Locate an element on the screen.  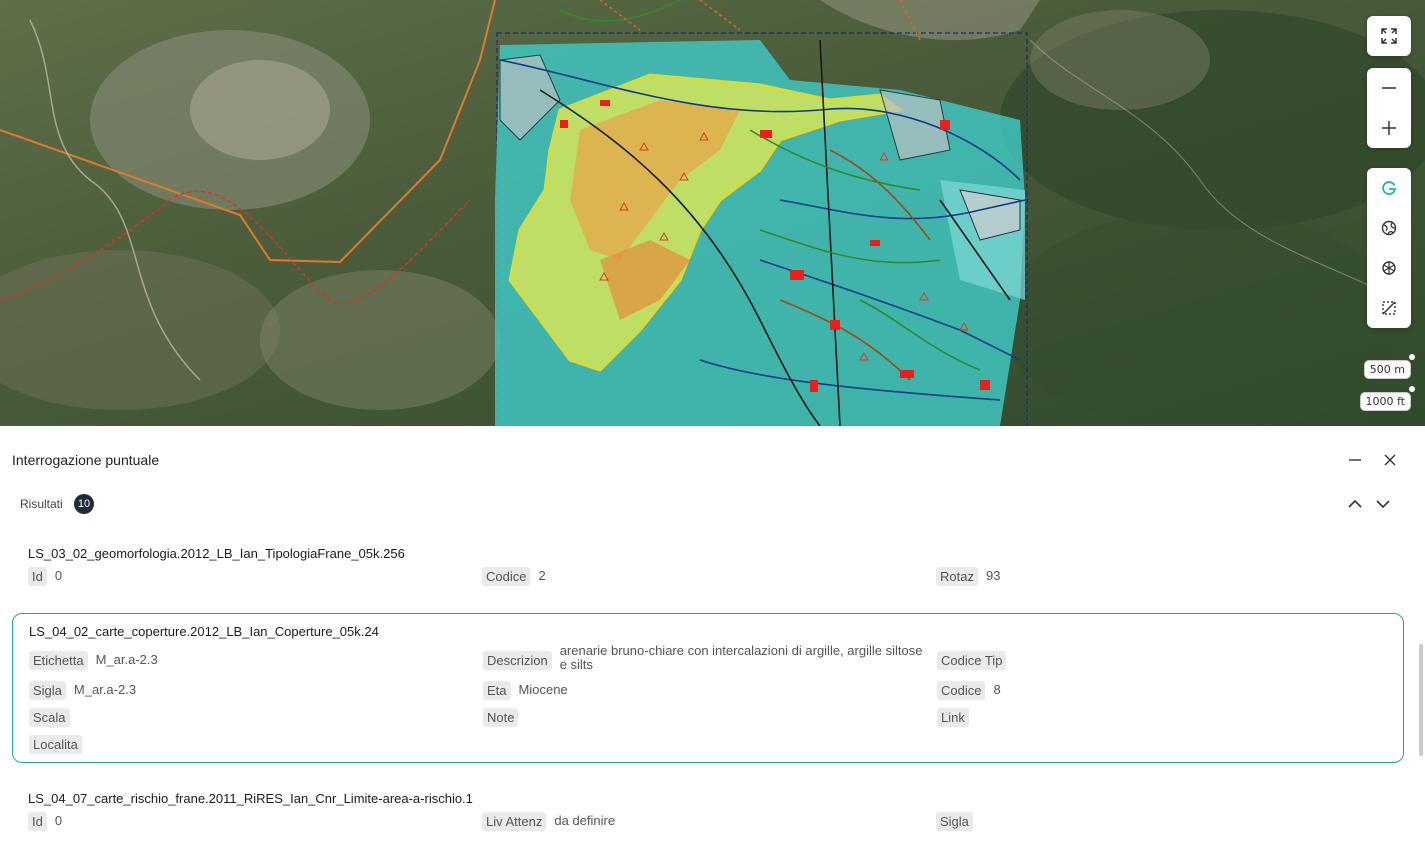
result-field: Eta Miocene is located at coordinates (525, 690).